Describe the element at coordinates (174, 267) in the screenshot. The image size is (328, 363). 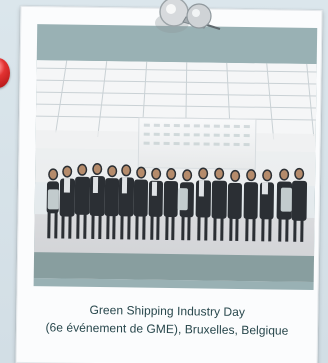
I see `photo-bottom-border` at that location.